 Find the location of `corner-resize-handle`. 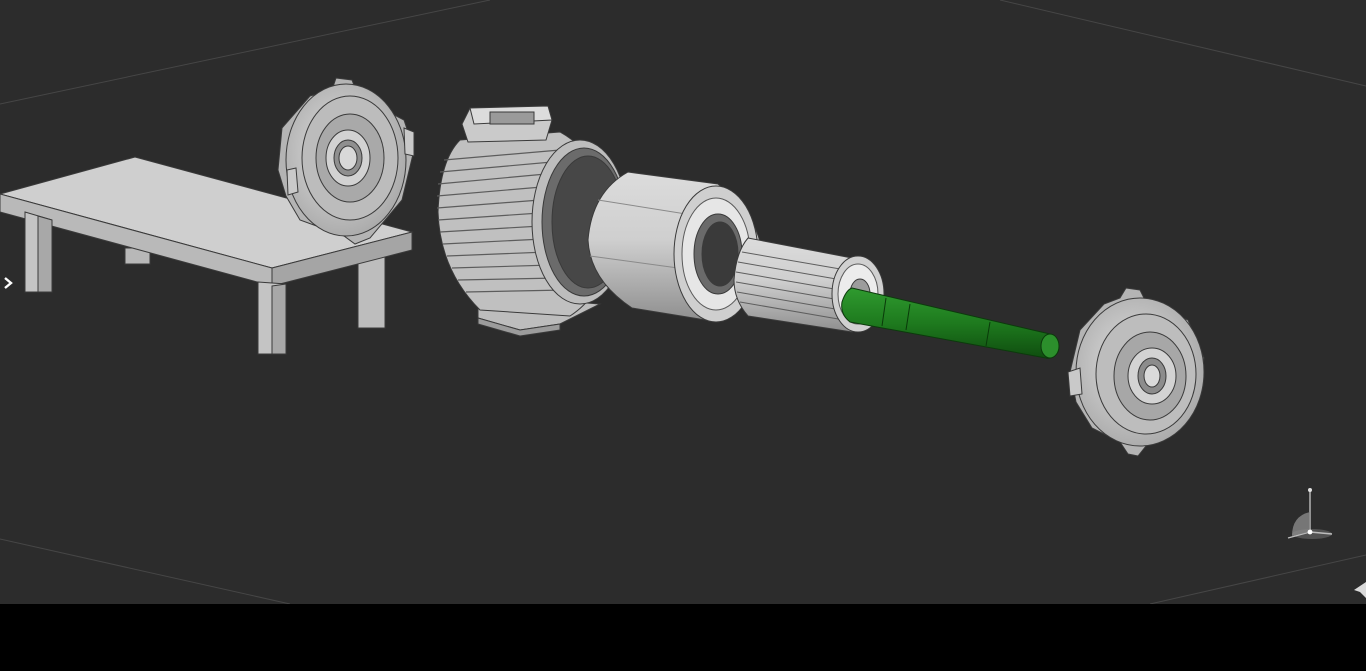

corner-resize-handle is located at coordinates (1359, 589).